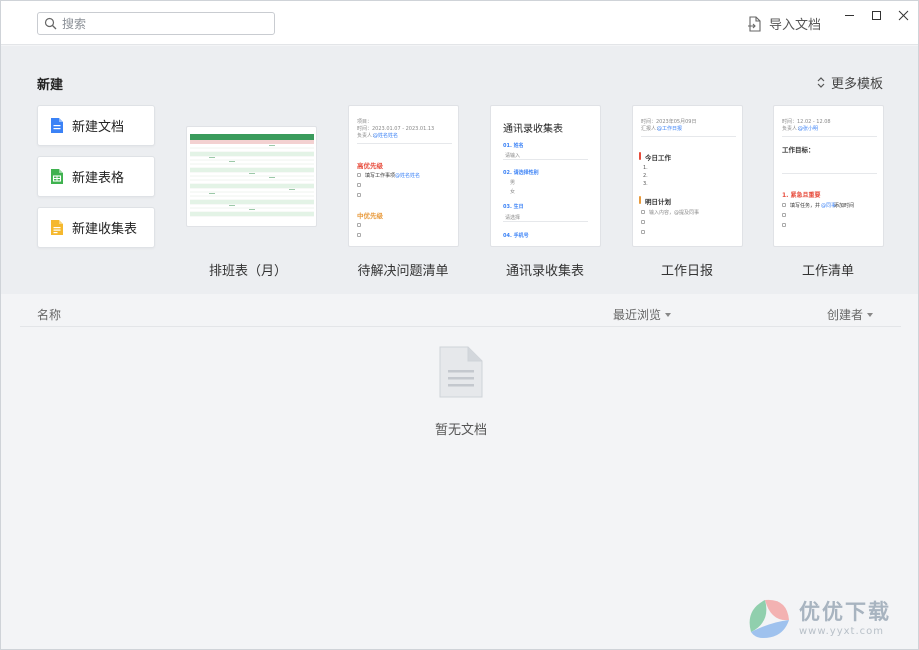 The image size is (919, 650). I want to click on minimize-icon, so click(849, 15).